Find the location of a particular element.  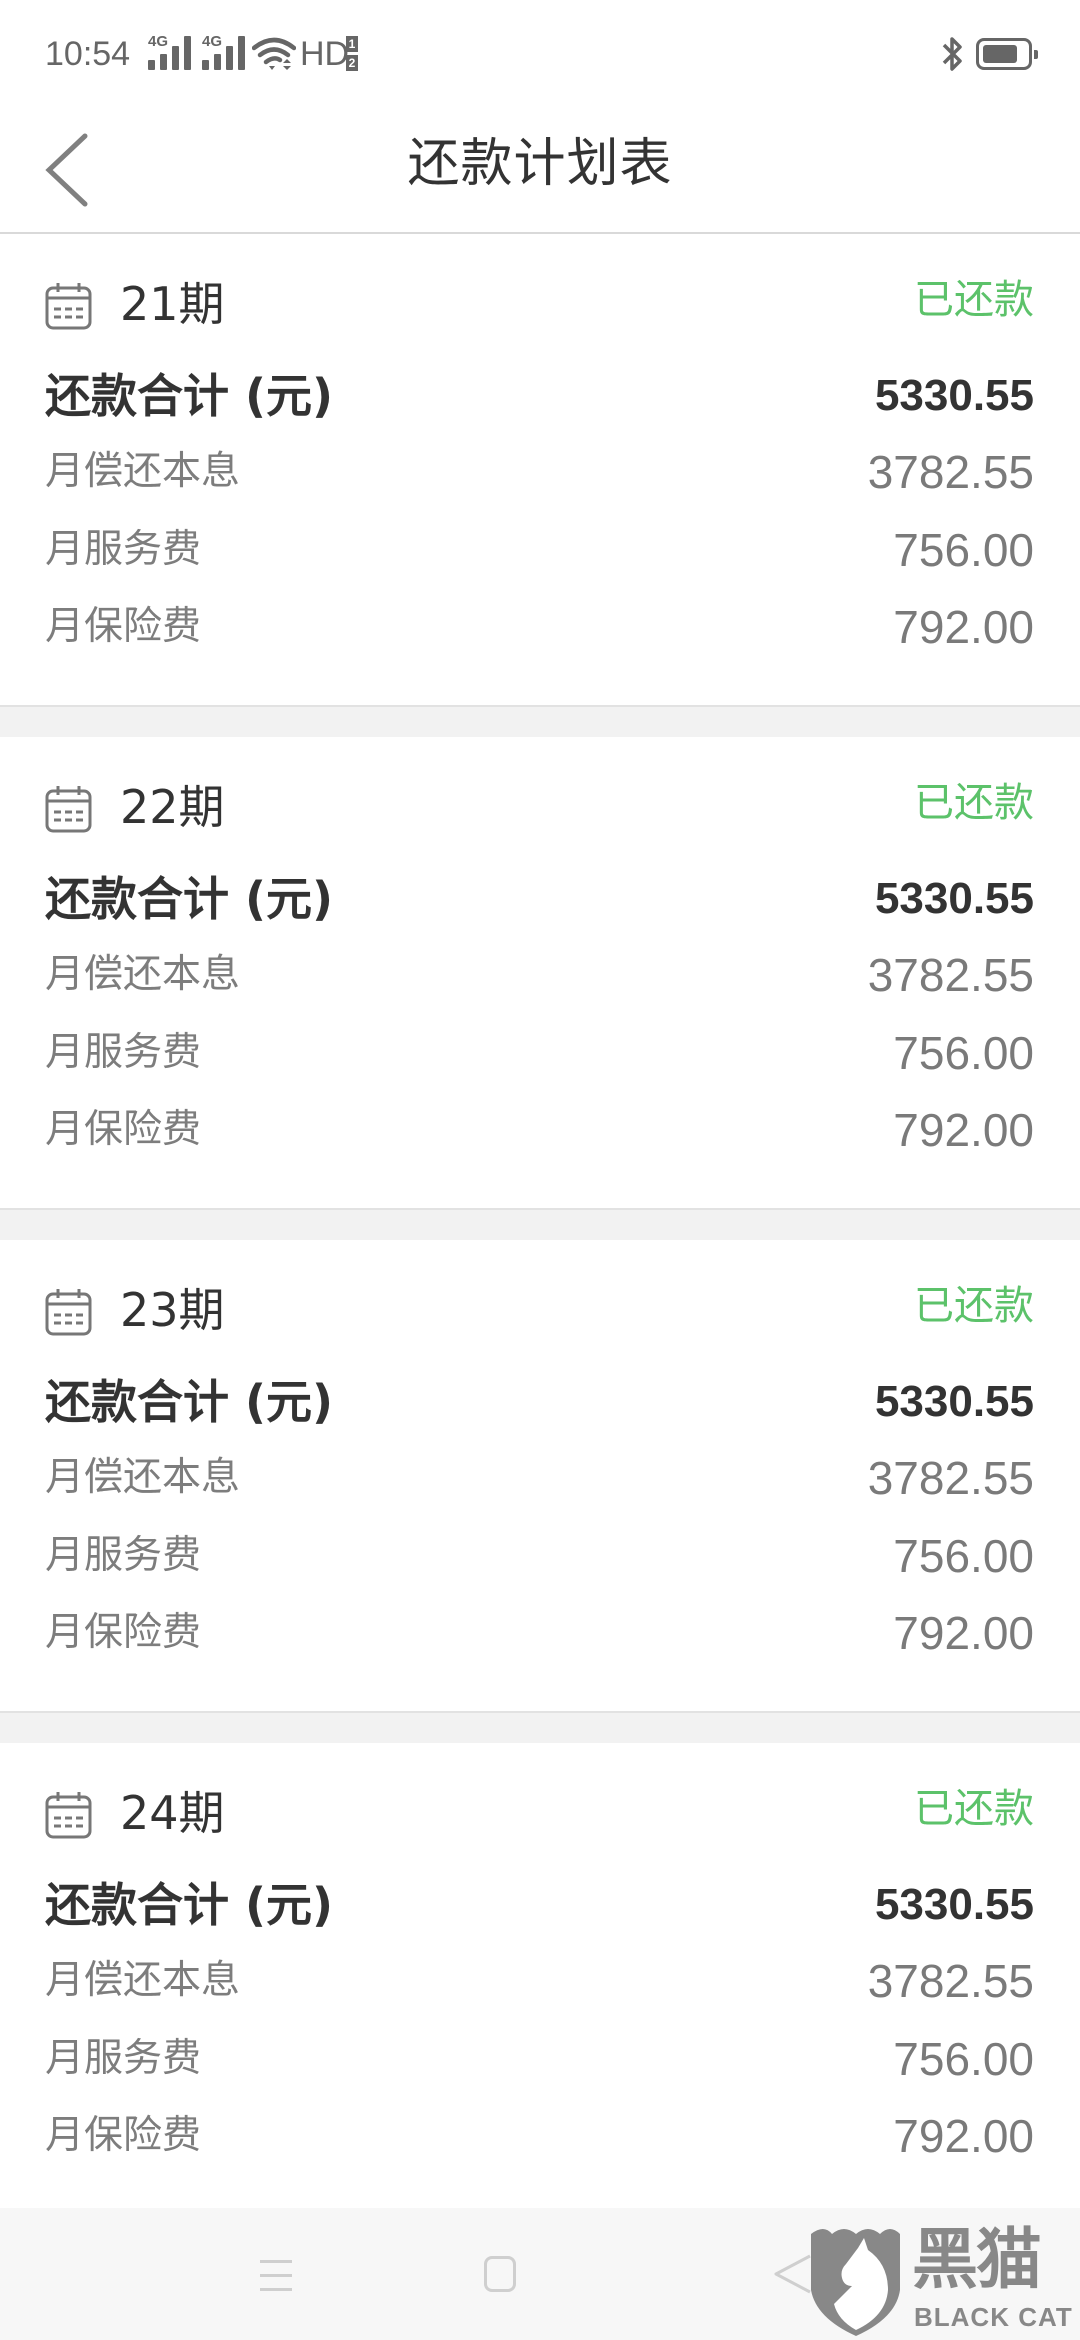

watermark-en-text: BLACK CAT is located at coordinates (993, 2317).